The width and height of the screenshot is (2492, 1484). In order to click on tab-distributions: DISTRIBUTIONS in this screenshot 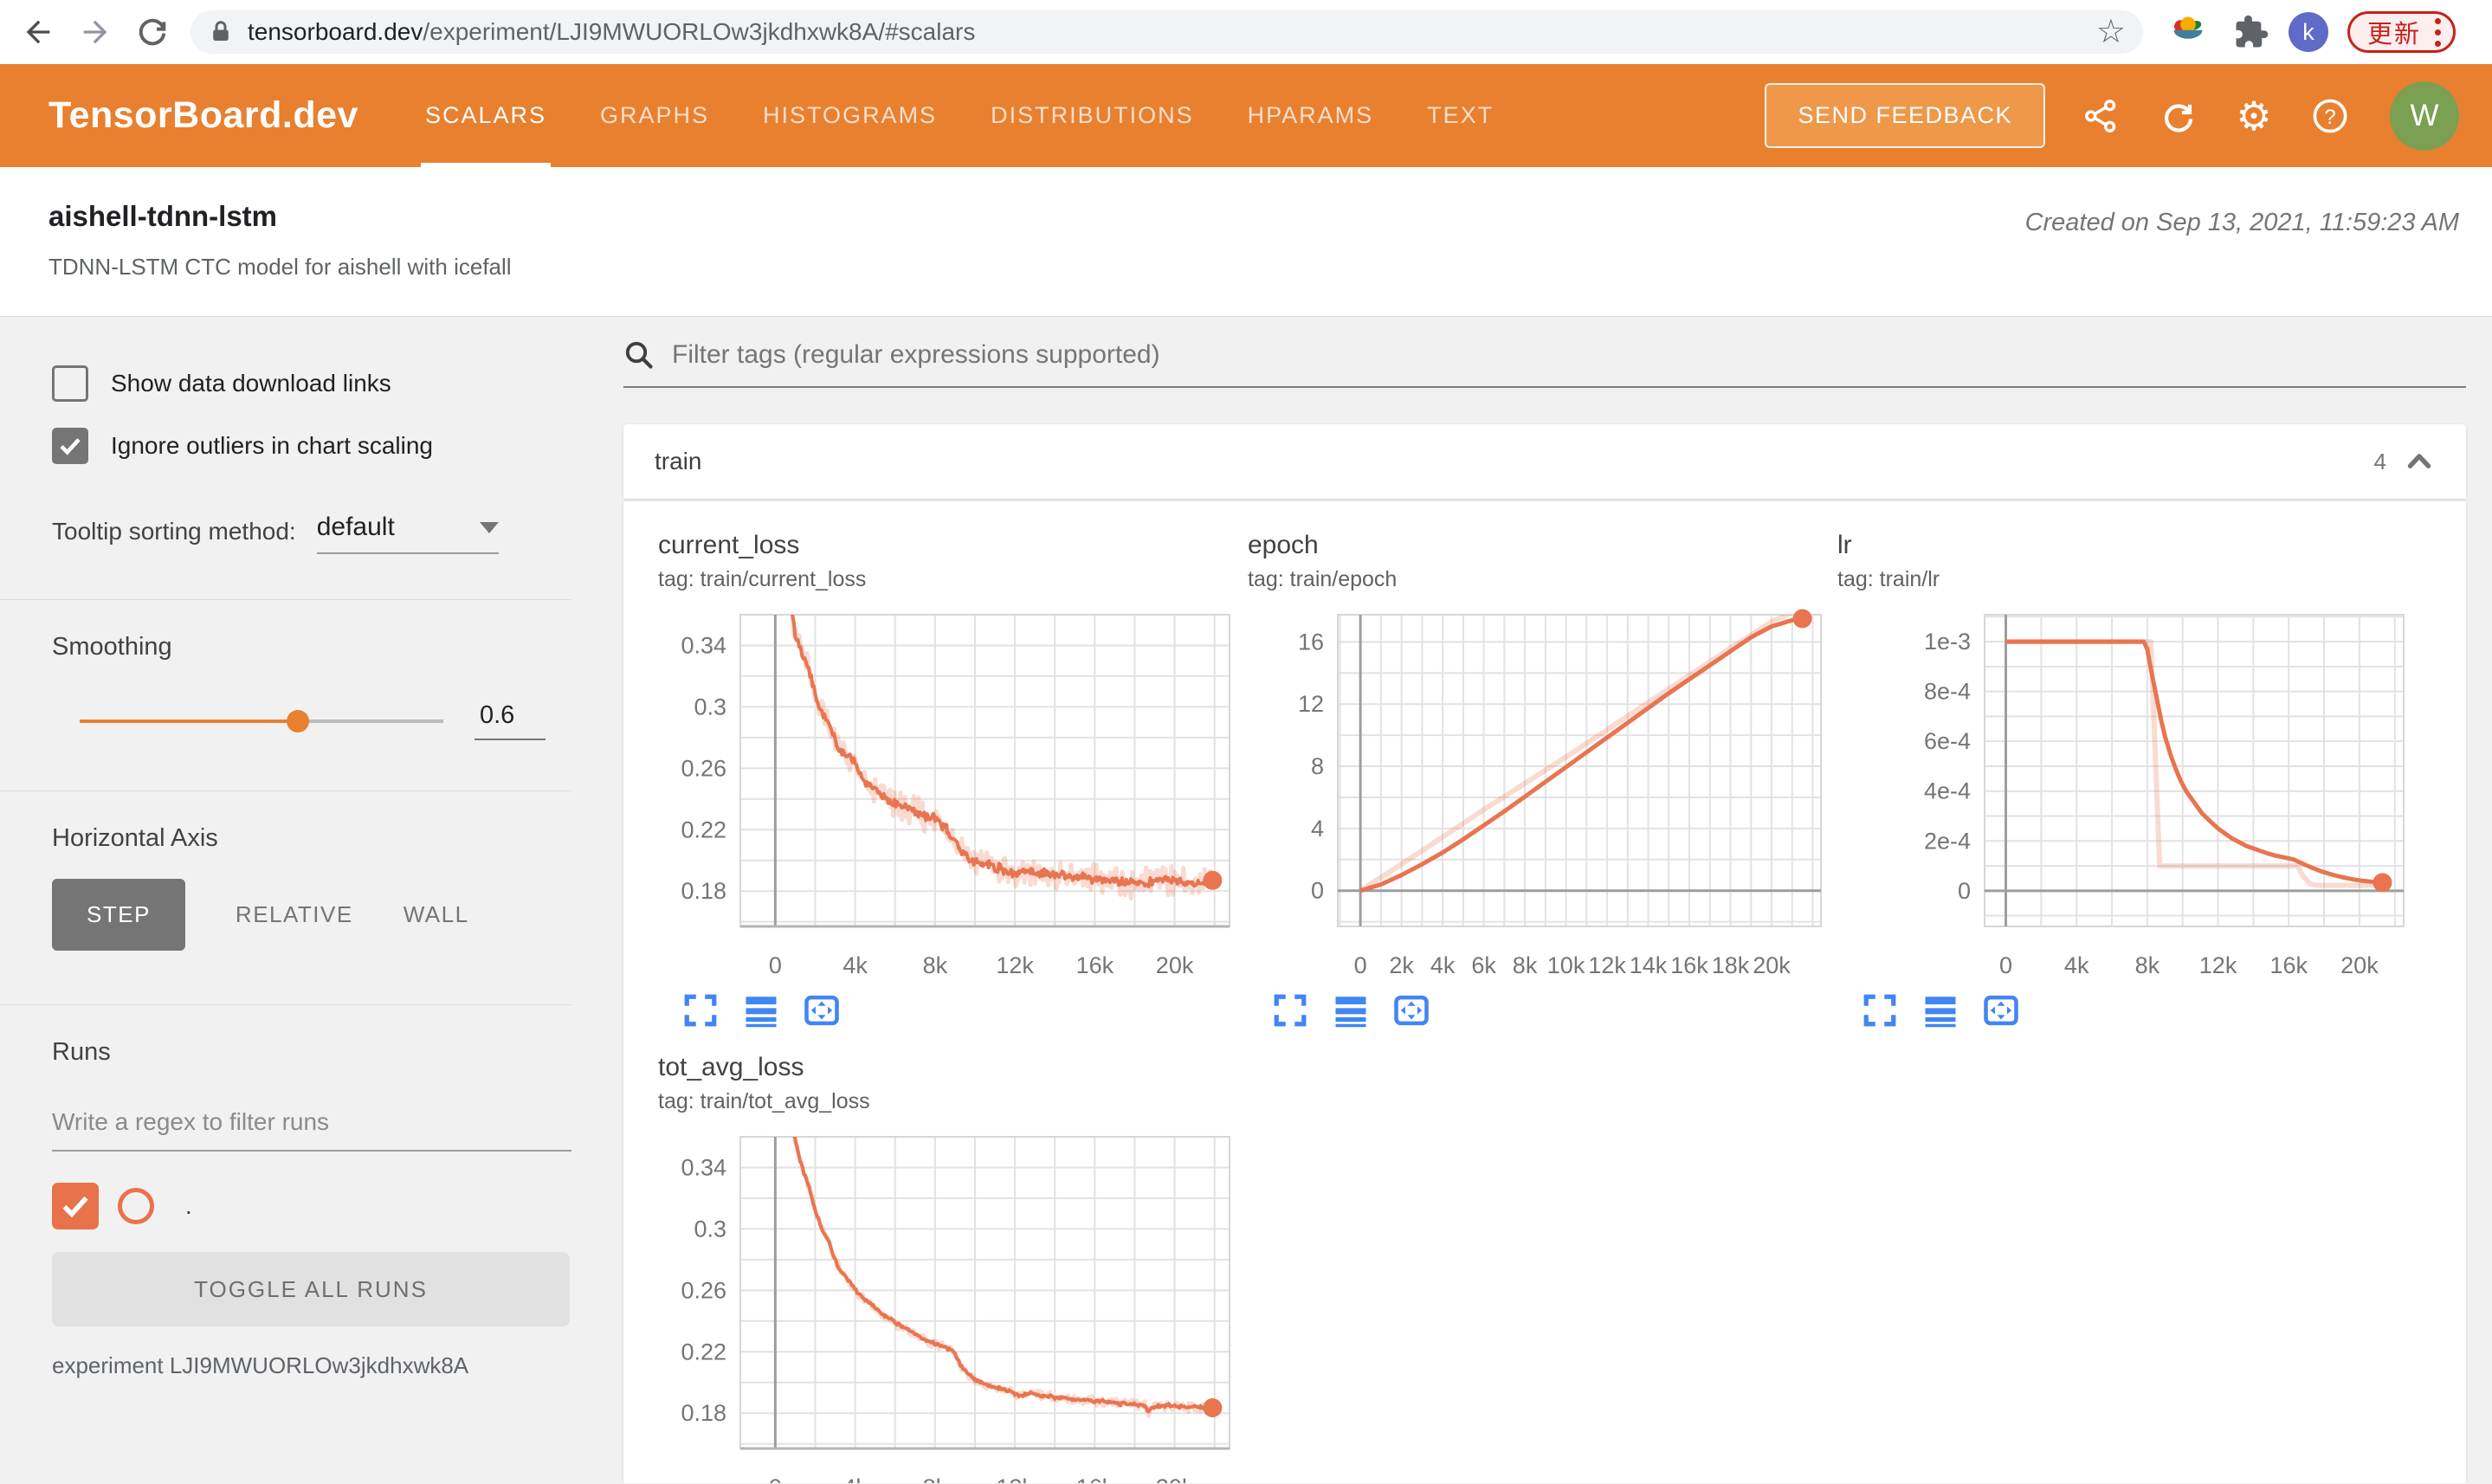, I will do `click(1092, 115)`.